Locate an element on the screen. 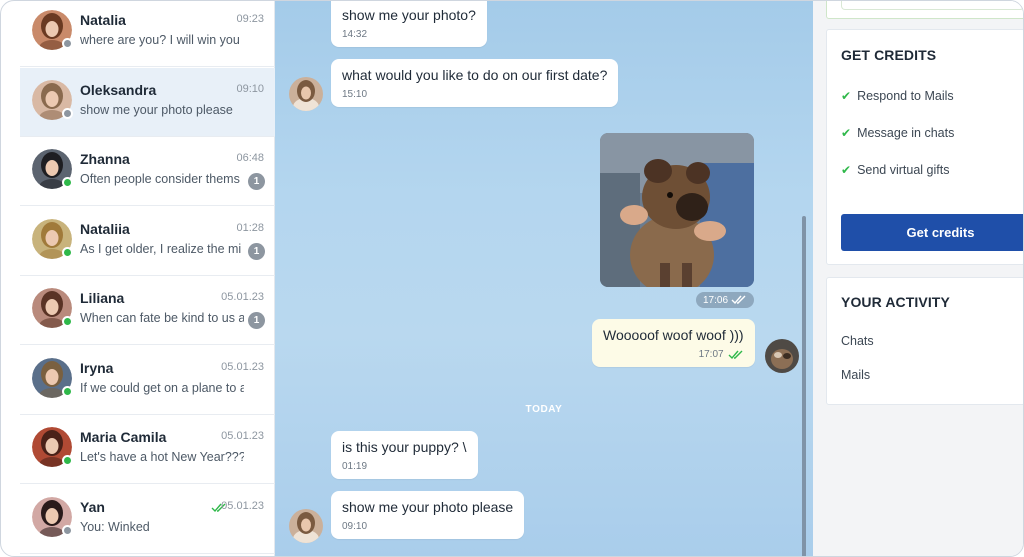 This screenshot has height=557, width=1024. message-time: 09:10 is located at coordinates (355, 526).